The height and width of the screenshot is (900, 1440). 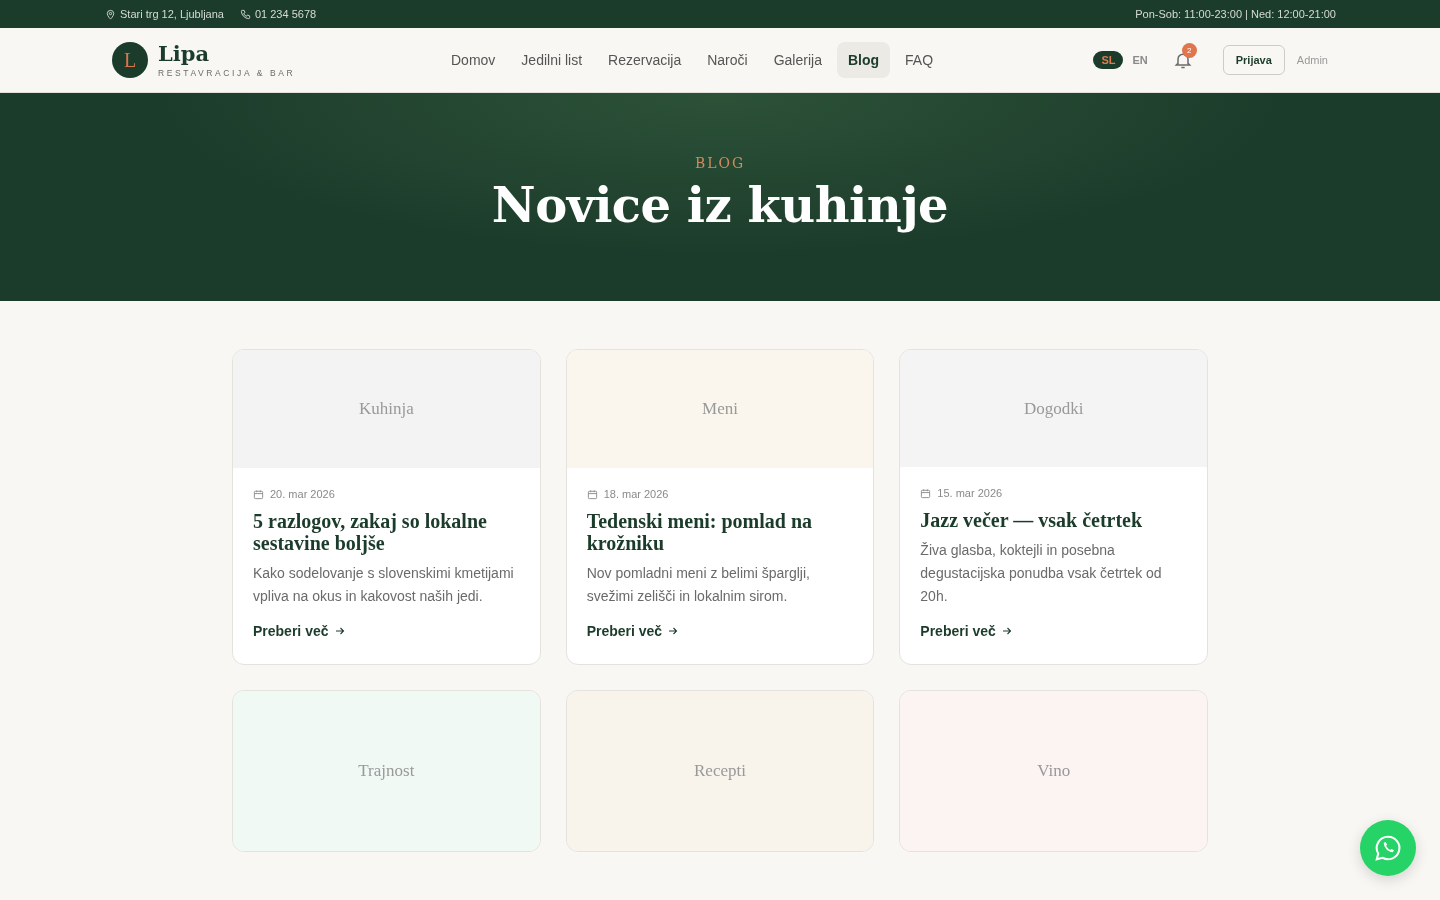 I want to click on brand-name: Lipa, so click(x=227, y=54).